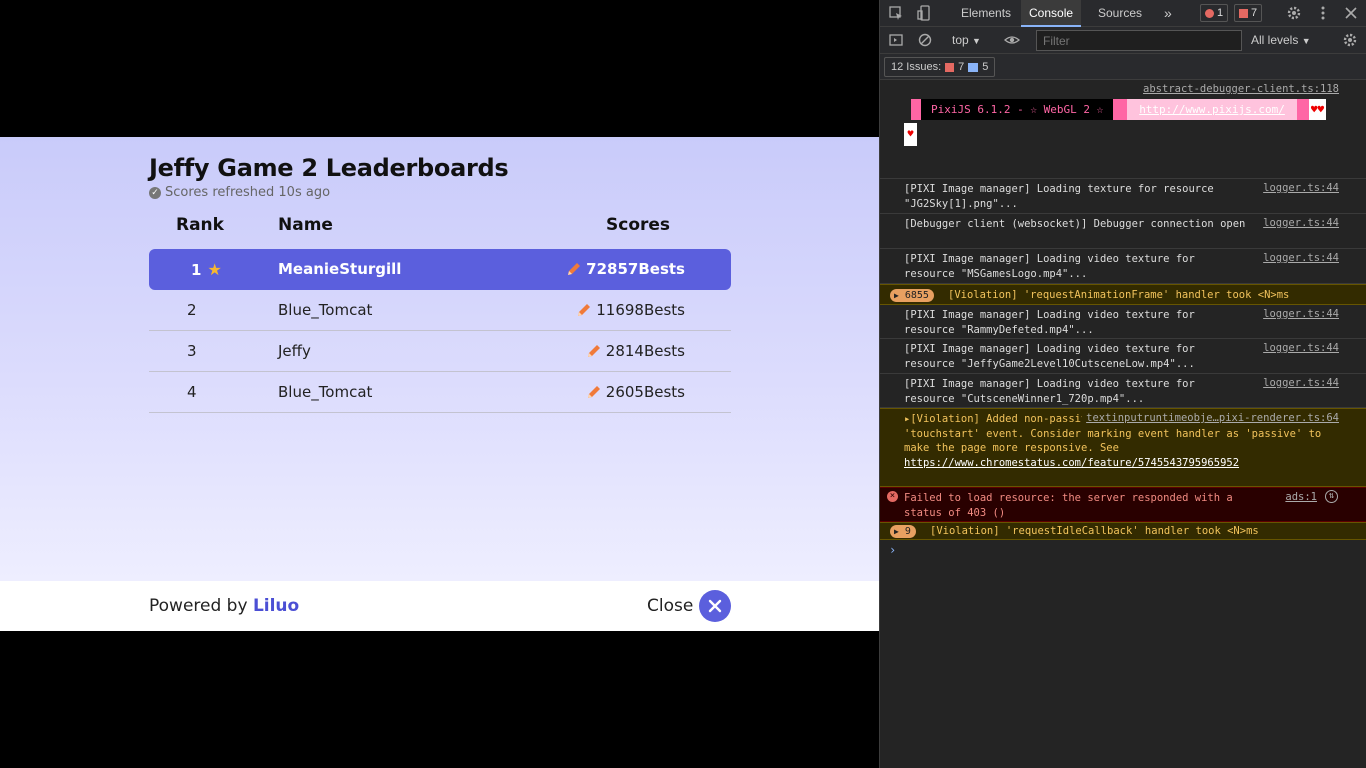 This screenshot has height=768, width=1366. I want to click on pixi-url-link: http://www.pixijs.com/, so click(1212, 109).